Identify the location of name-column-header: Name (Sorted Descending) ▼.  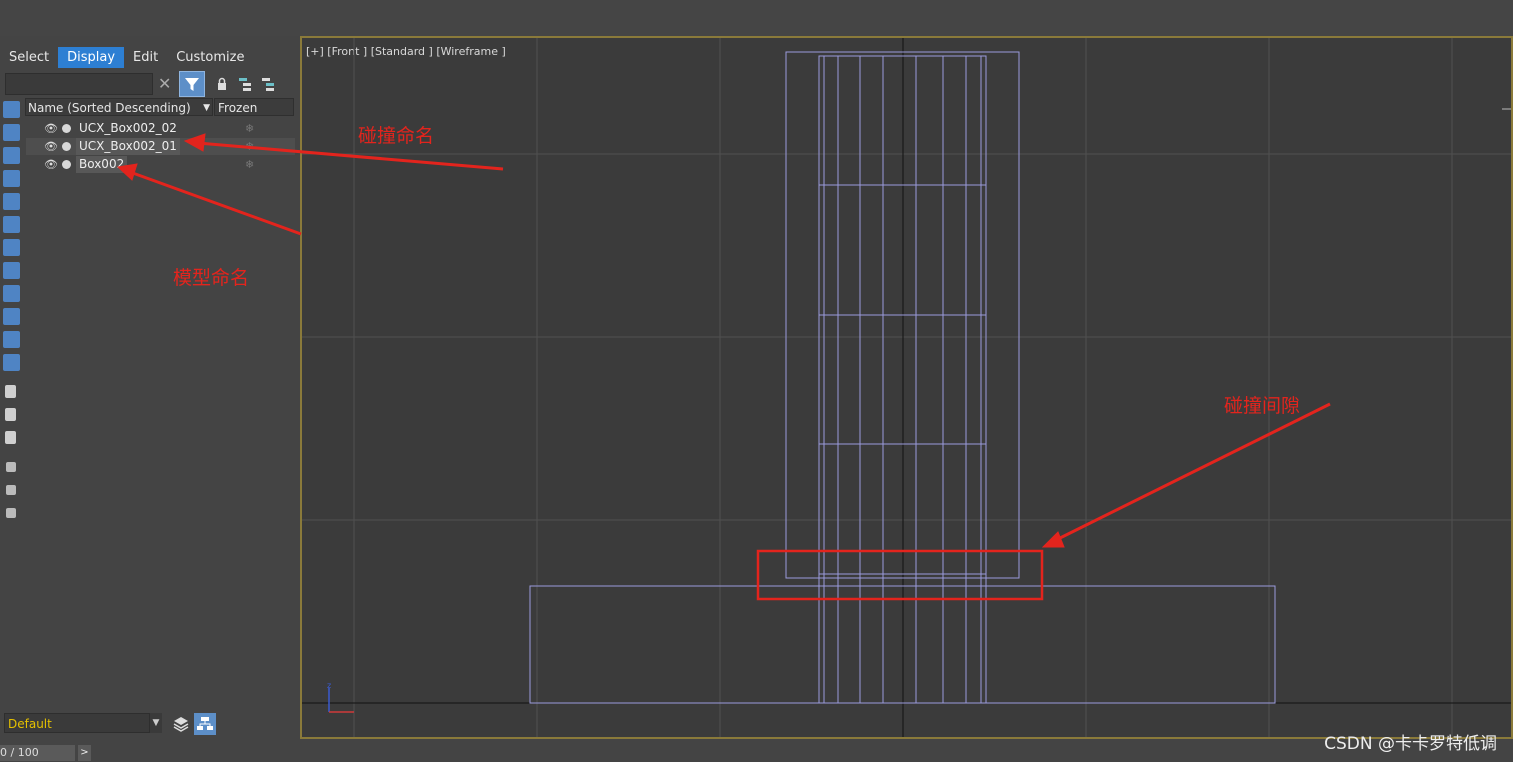
(119, 107).